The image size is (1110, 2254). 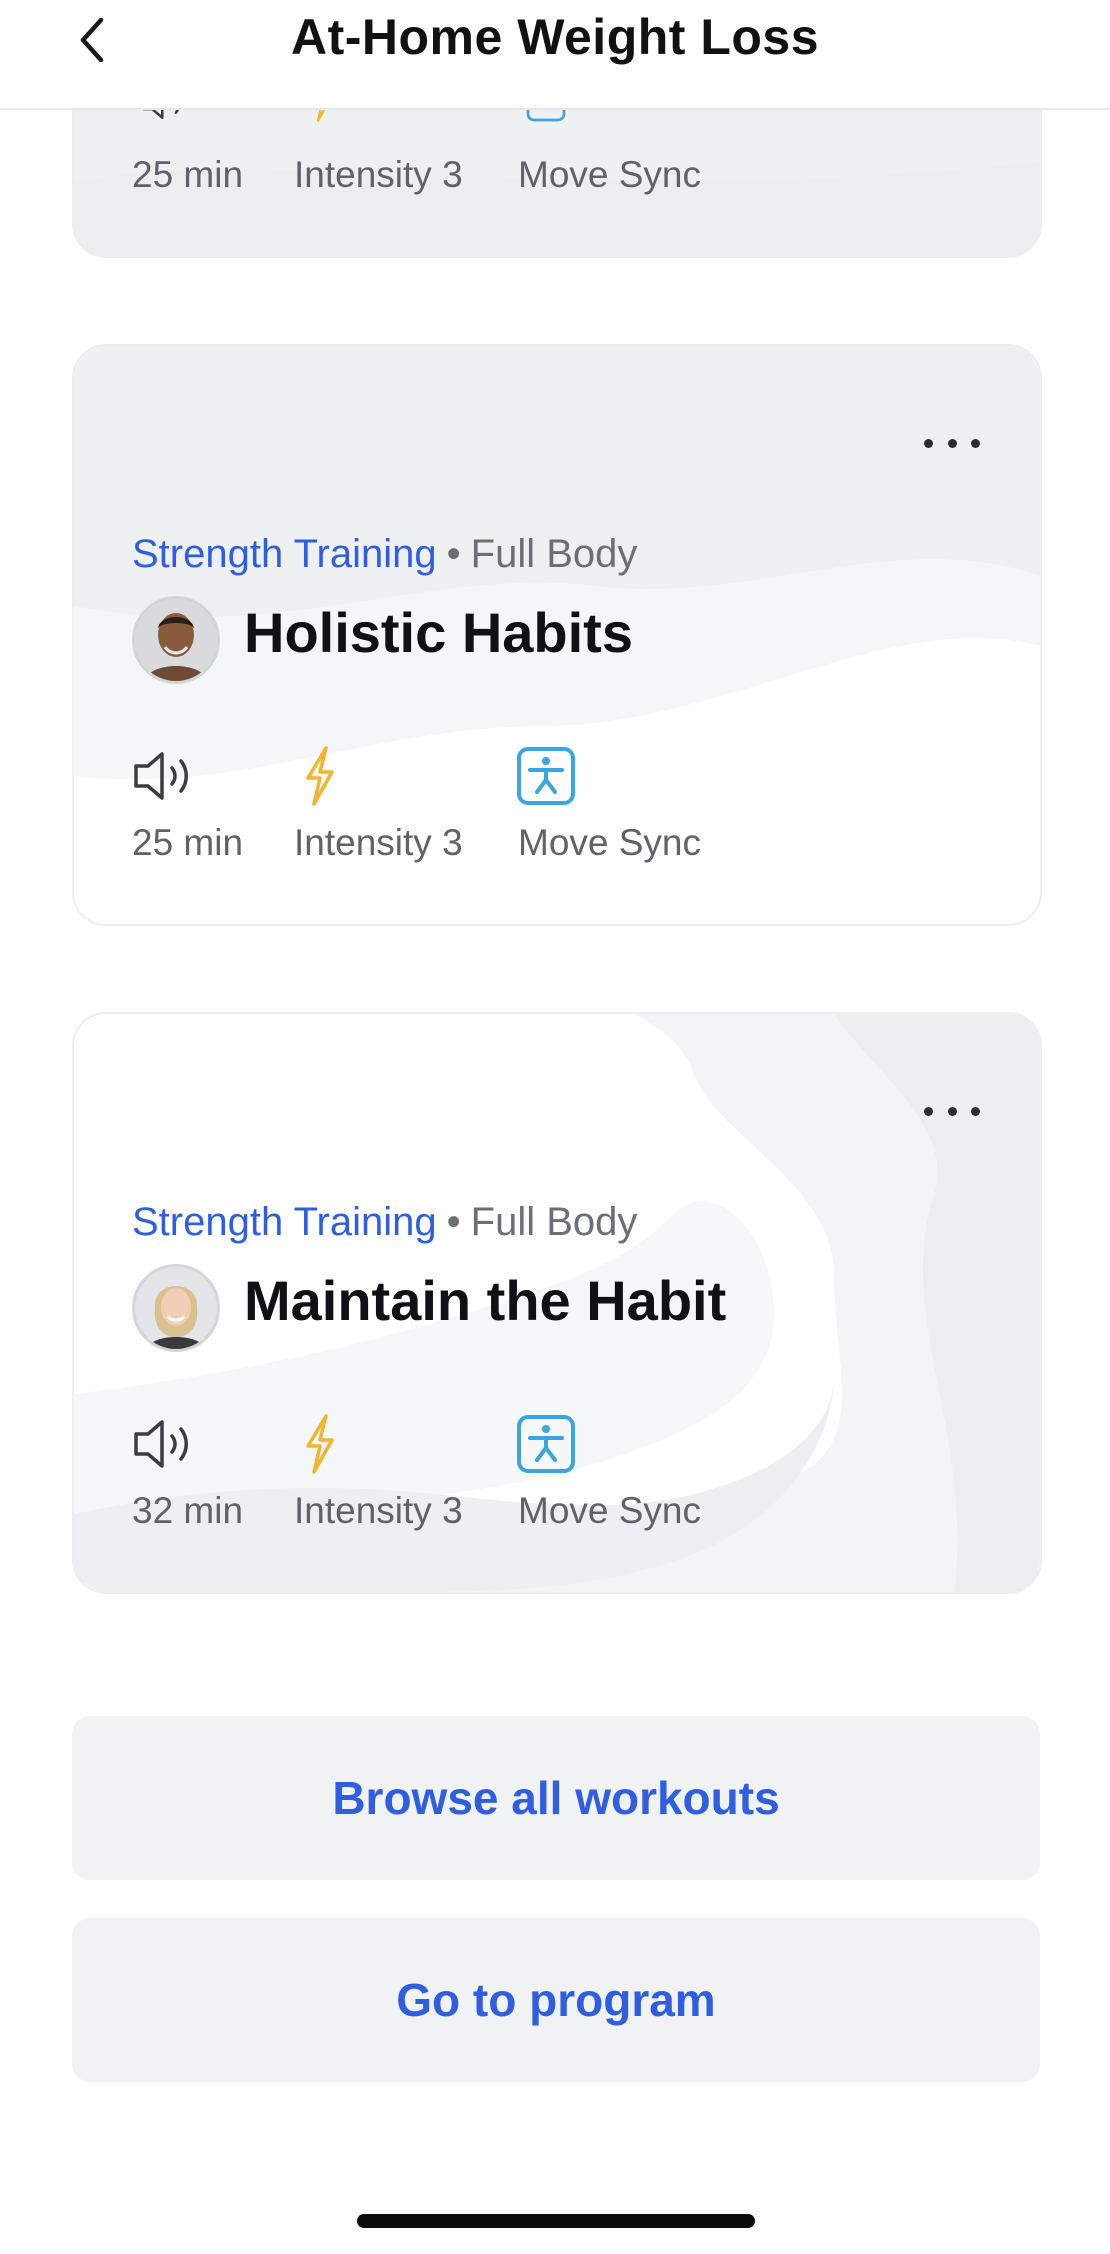 What do you see at coordinates (555, 37) in the screenshot?
I see `page-title: At-Home Weight Loss` at bounding box center [555, 37].